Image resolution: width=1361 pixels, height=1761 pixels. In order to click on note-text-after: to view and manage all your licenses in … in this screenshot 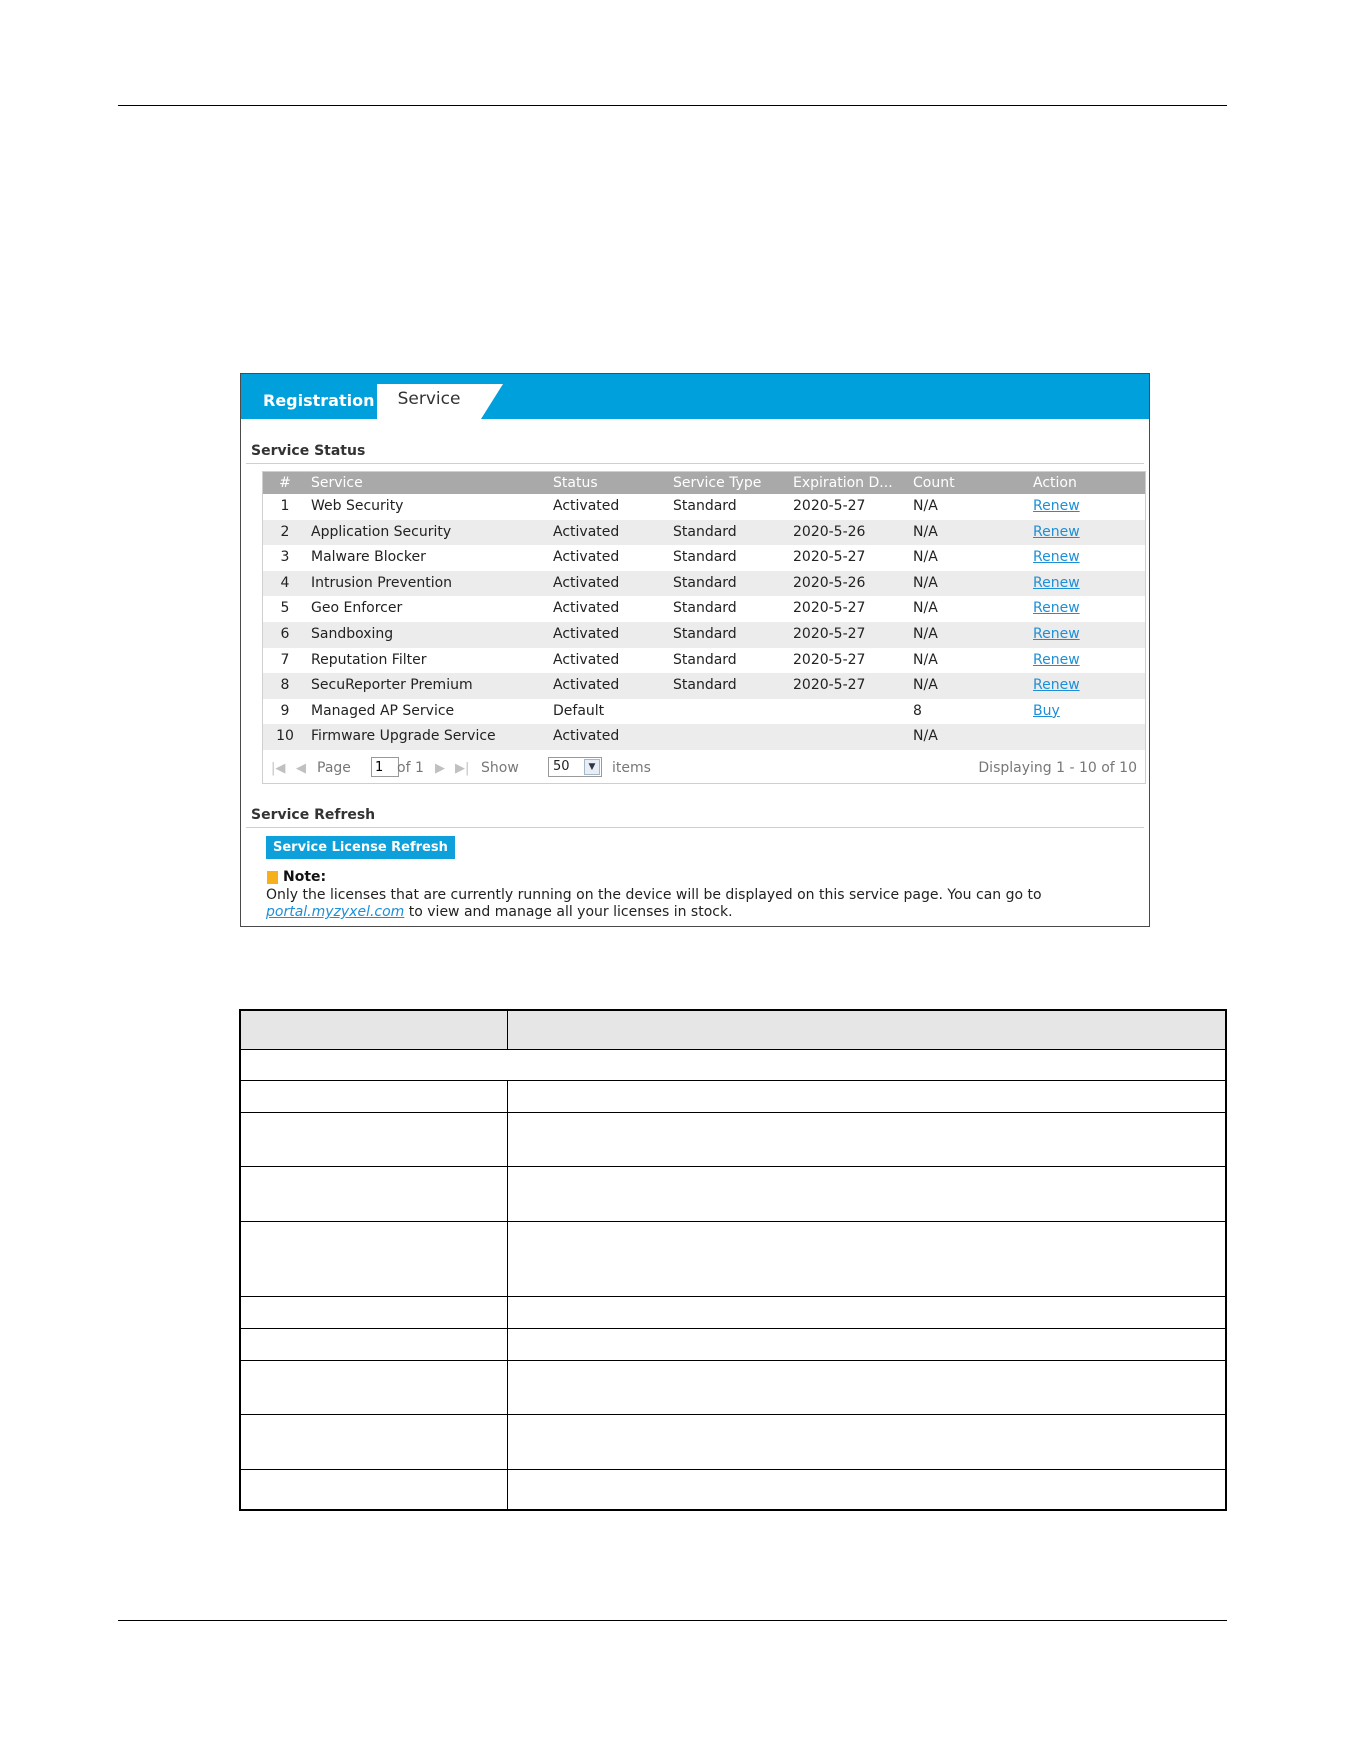, I will do `click(568, 912)`.